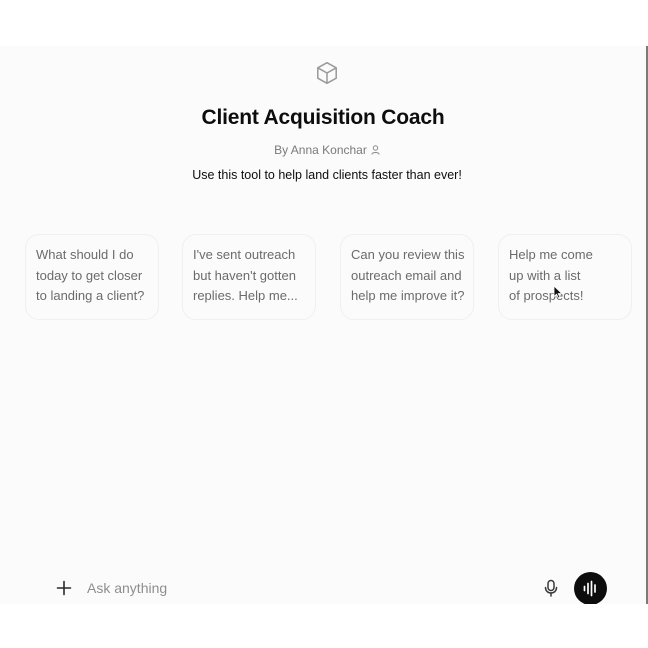 The image size is (648, 648). I want to click on starter-line: I've sent outreach, so click(244, 254).